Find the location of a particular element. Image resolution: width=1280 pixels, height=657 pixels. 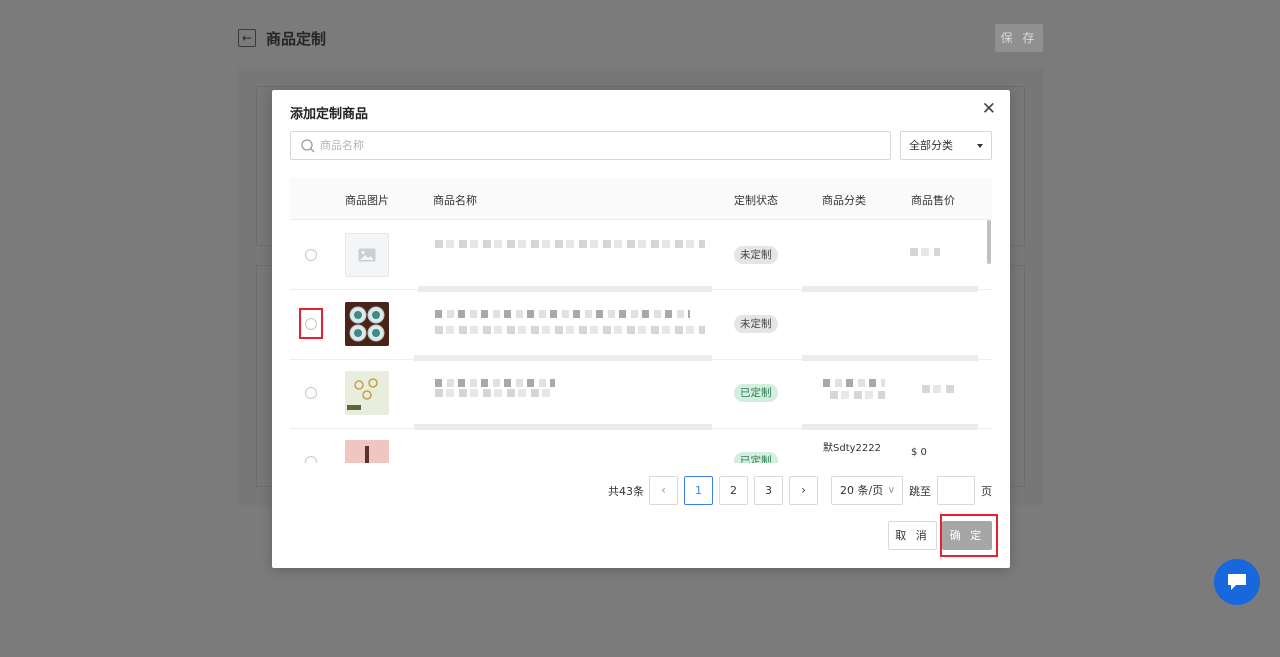

total-count: 共43条 is located at coordinates (626, 491).